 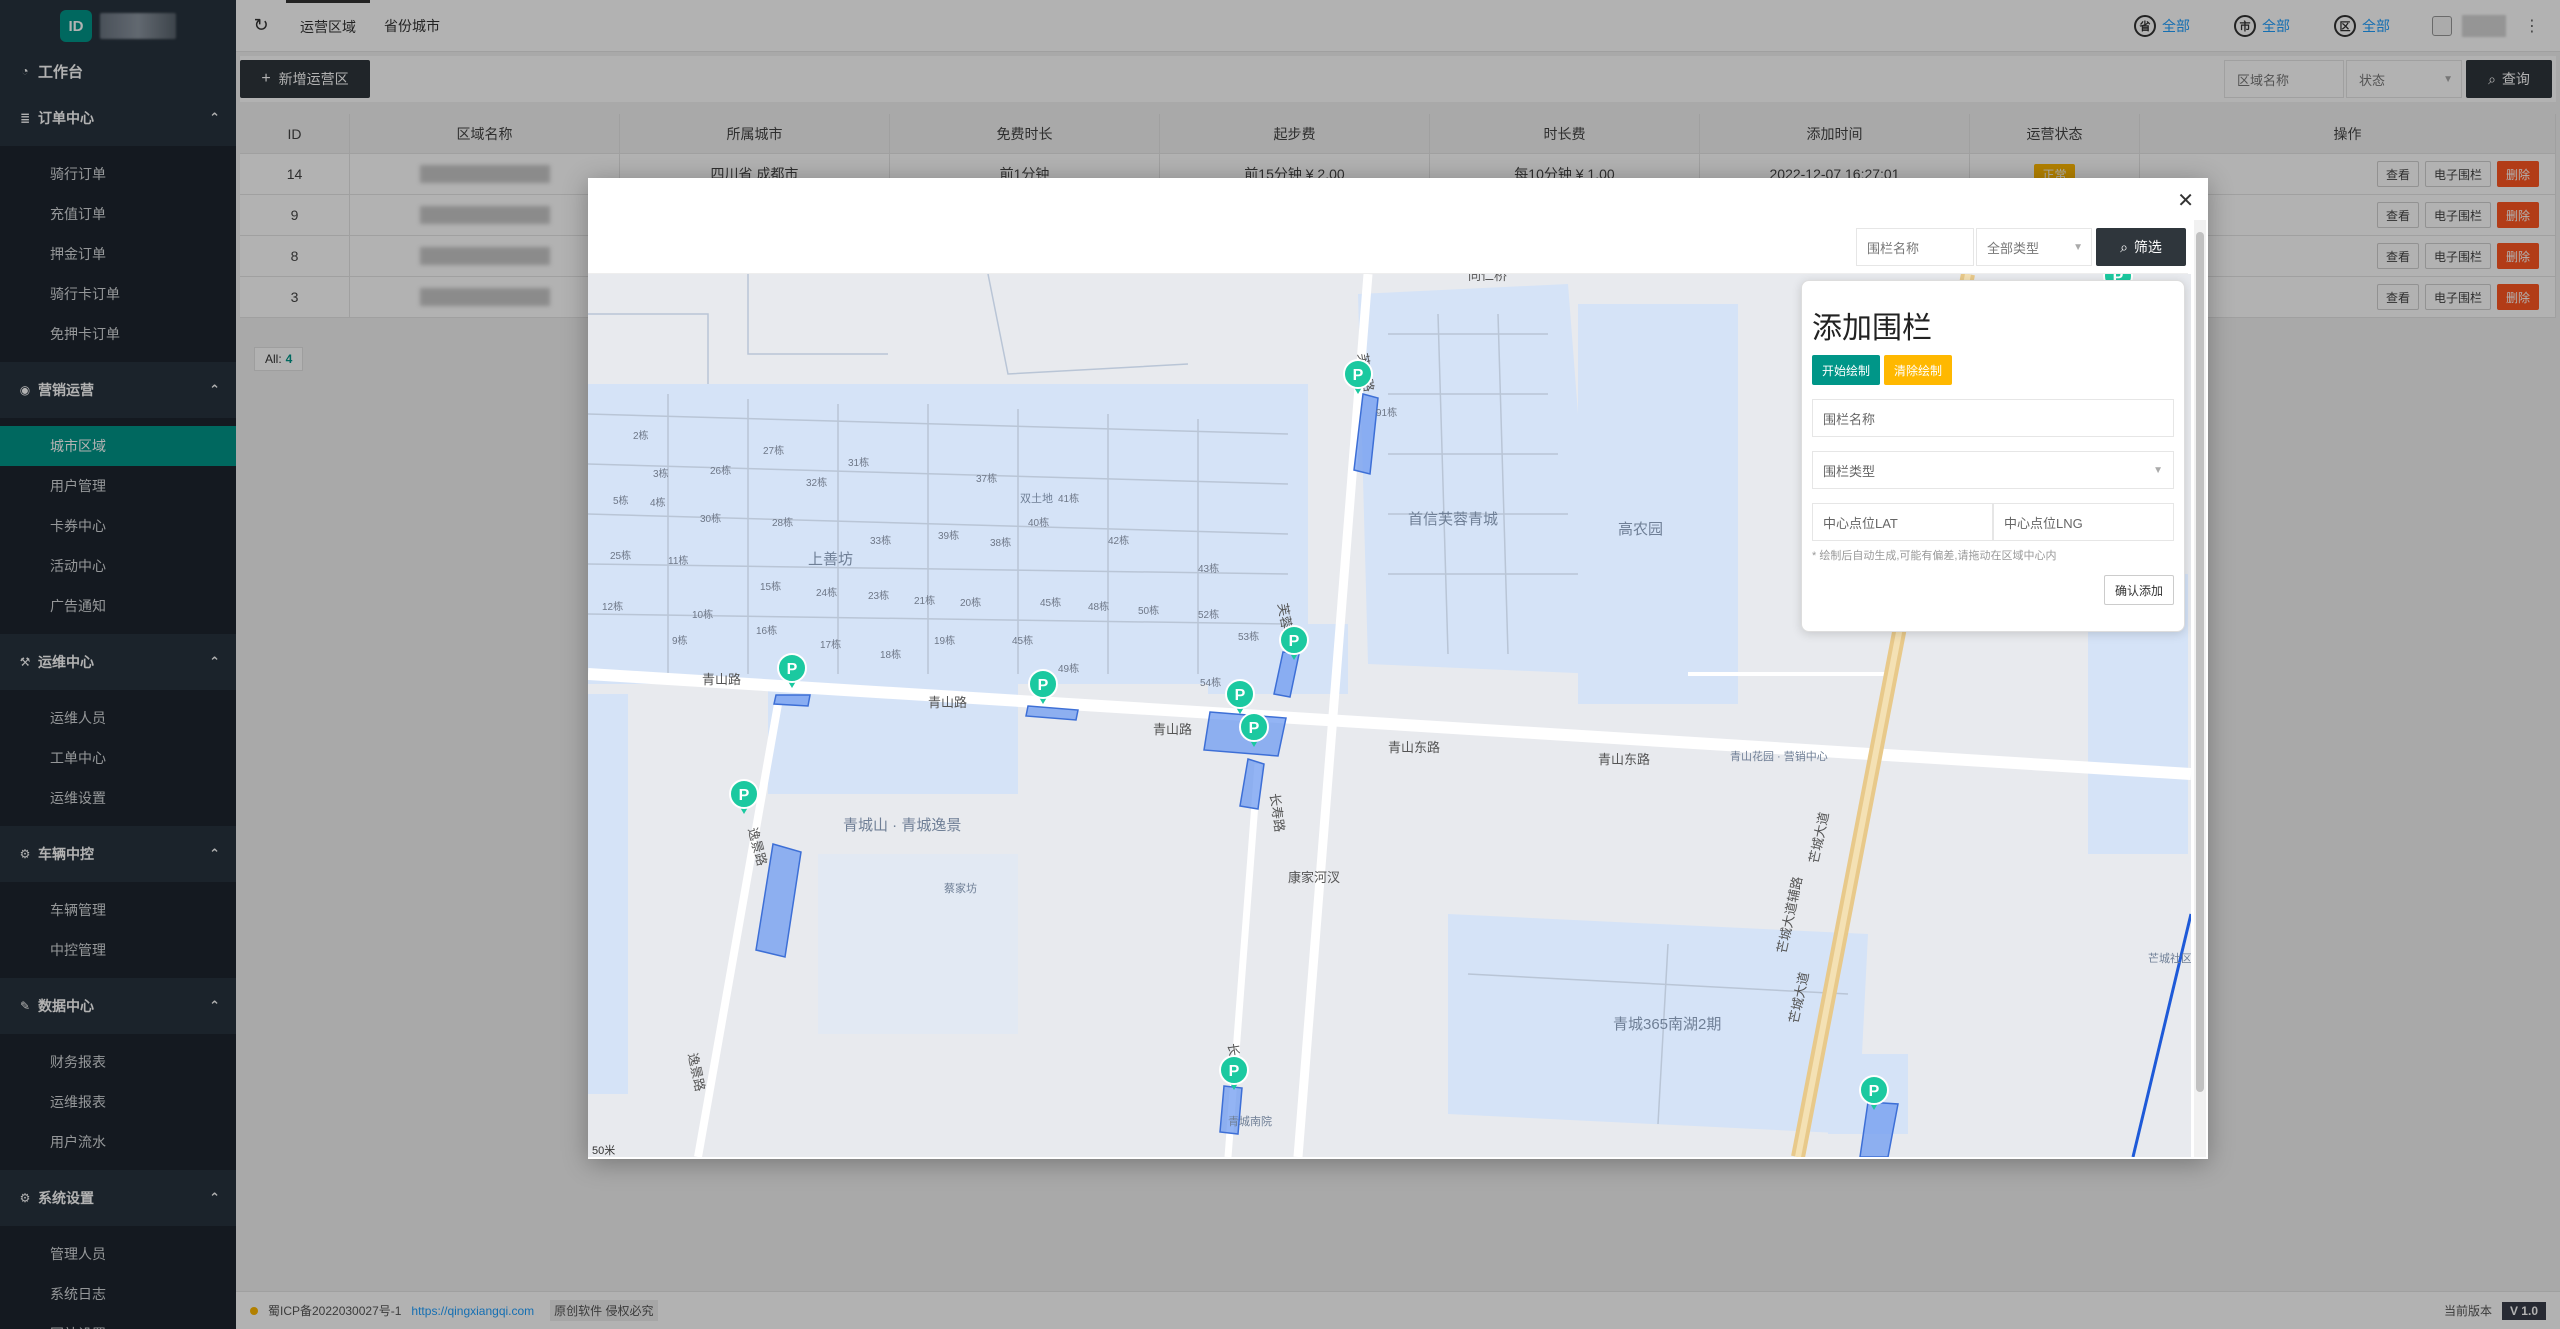 I want to click on place-label: 芒城社区, so click(x=2169, y=958).